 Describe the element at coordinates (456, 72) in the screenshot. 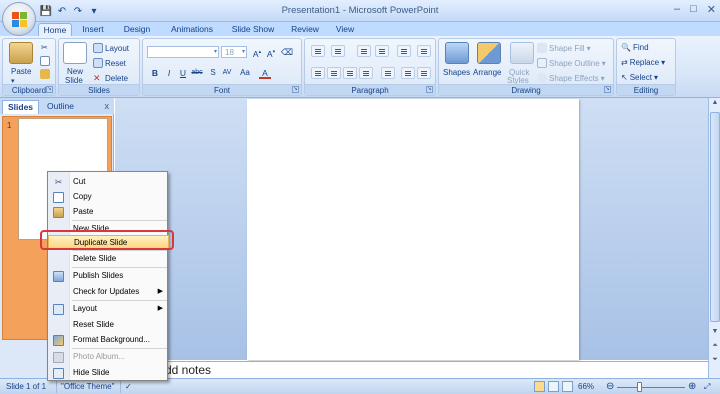

I see `shapes-button: Shapes` at that location.